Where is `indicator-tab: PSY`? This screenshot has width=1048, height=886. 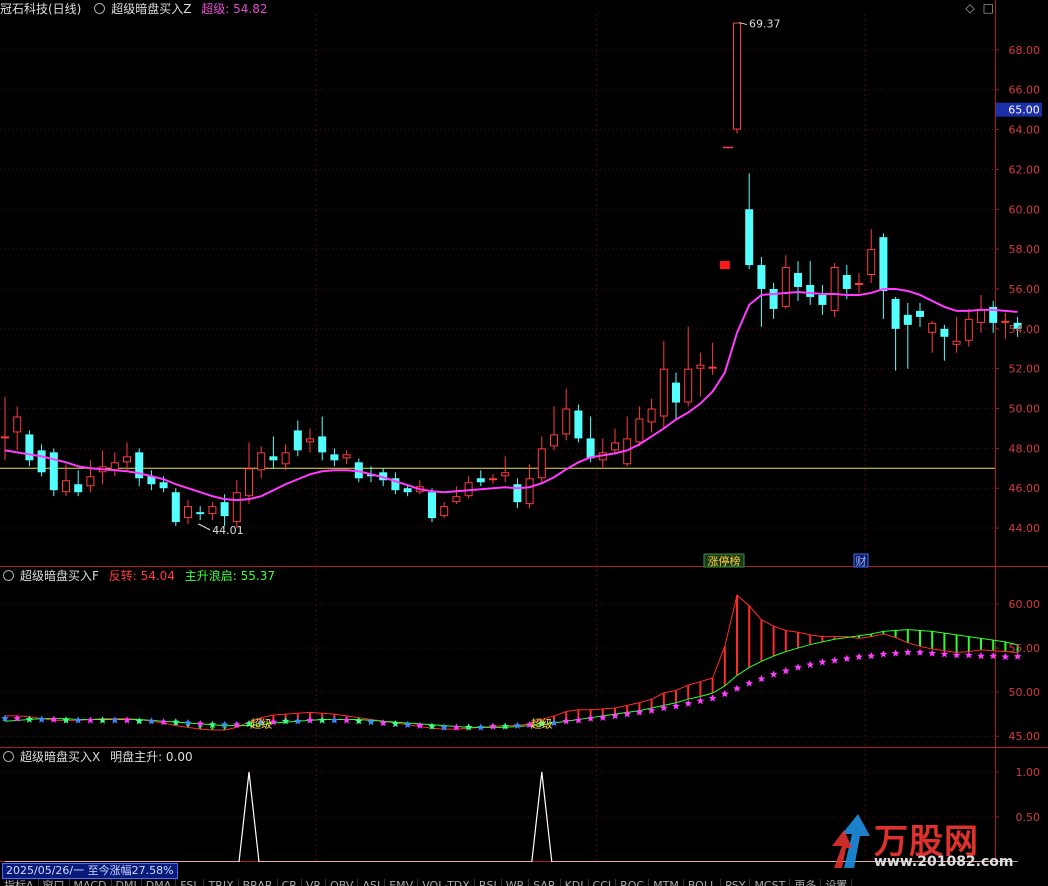
indicator-tab: PSY is located at coordinates (736, 882).